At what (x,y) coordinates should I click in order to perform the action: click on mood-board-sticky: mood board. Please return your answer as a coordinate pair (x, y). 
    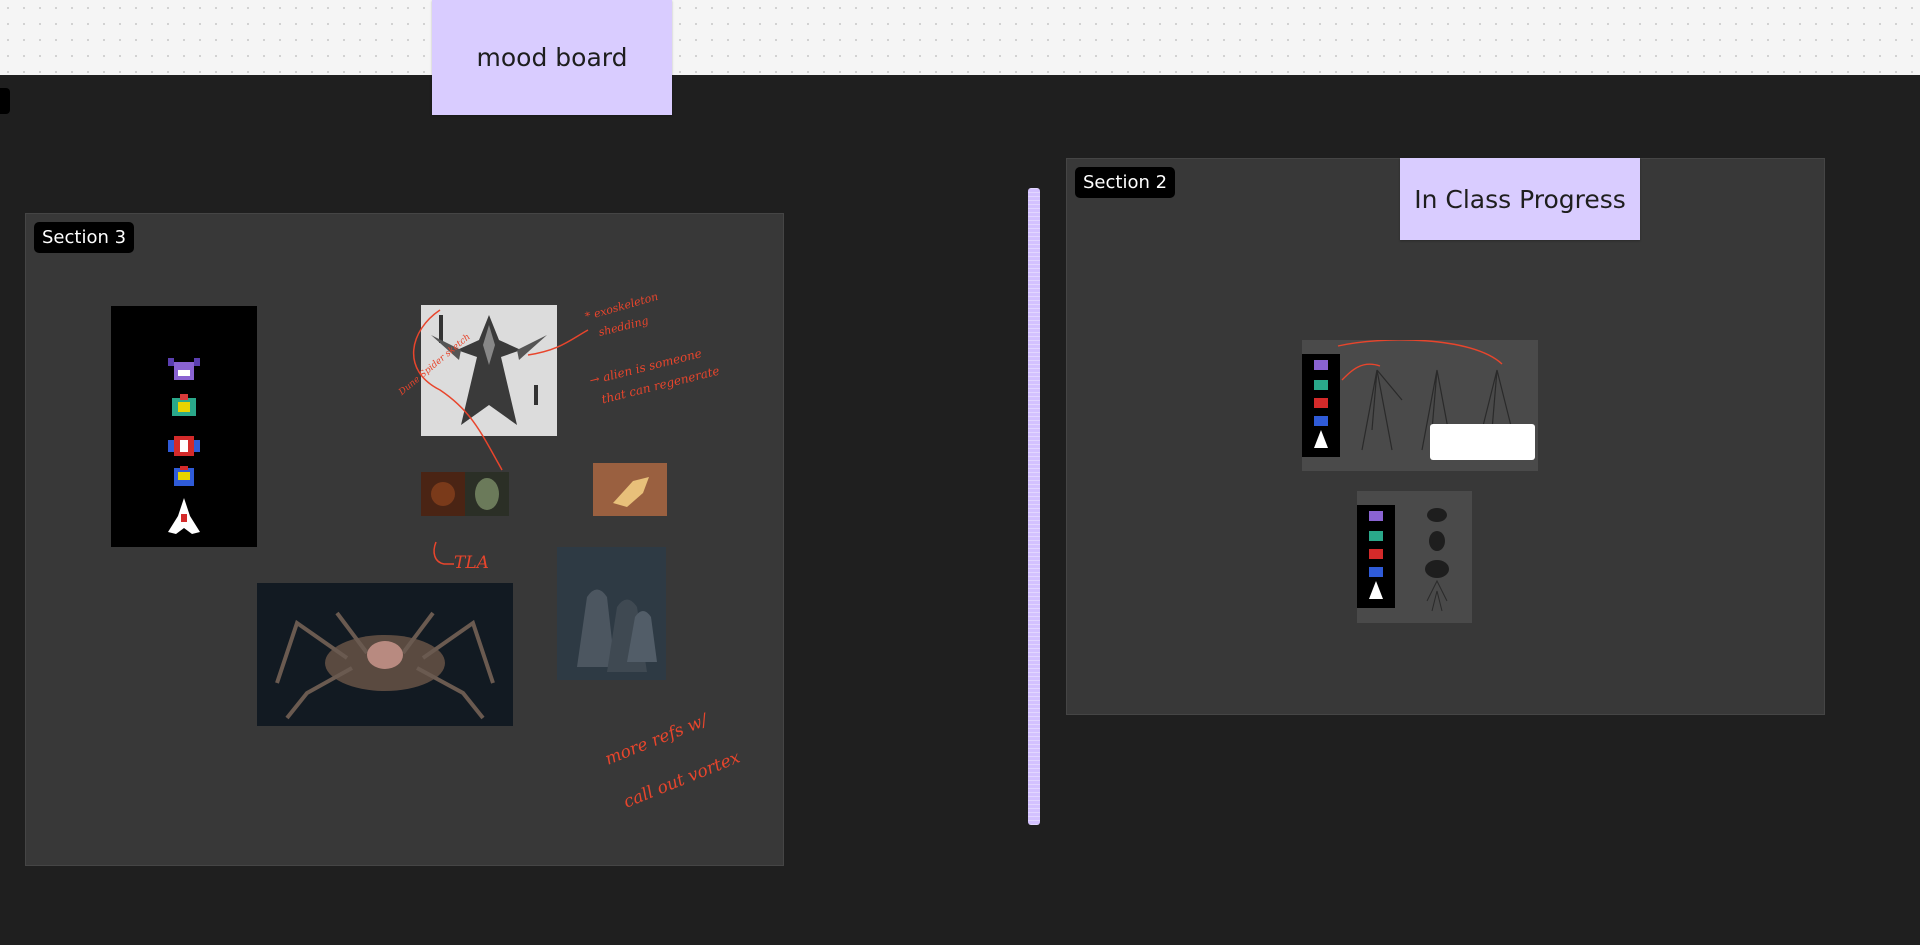
    Looking at the image, I should click on (552, 57).